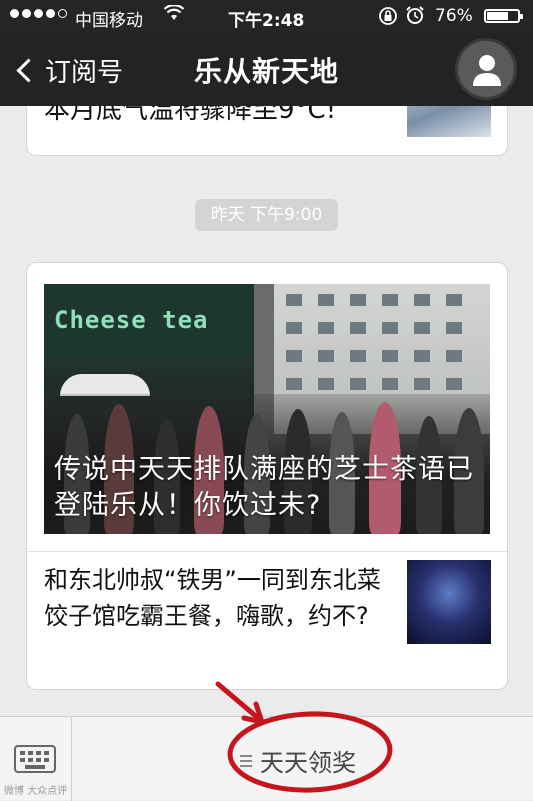 The width and height of the screenshot is (533, 801). Describe the element at coordinates (498, 16) in the screenshot. I see `battery-fill` at that location.